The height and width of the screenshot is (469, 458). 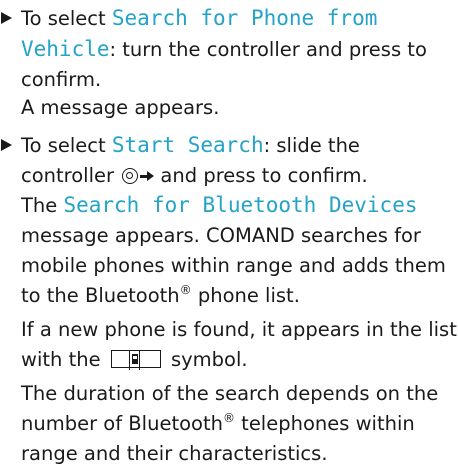 What do you see at coordinates (245, 295) in the screenshot?
I see `result-text: phone list.` at bounding box center [245, 295].